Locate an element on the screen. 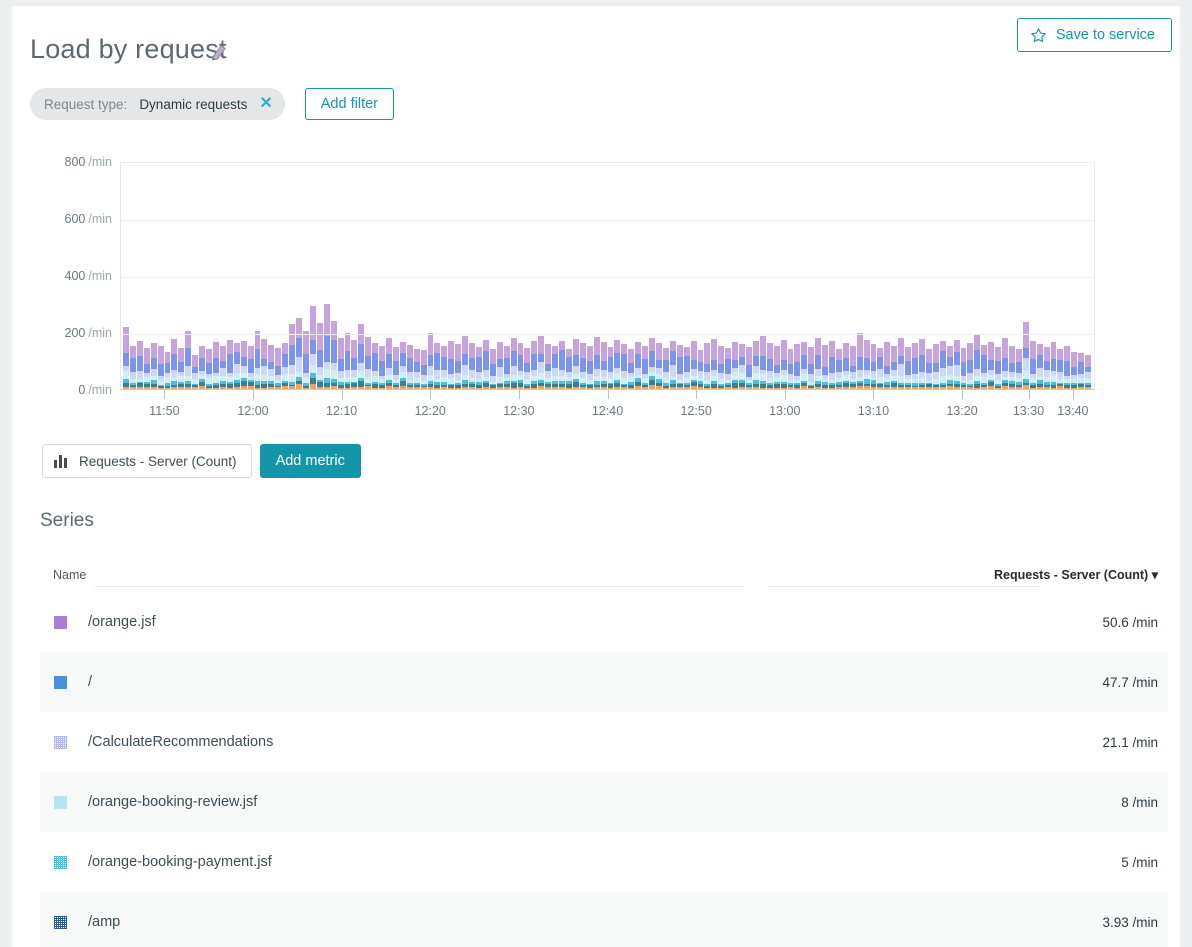 The width and height of the screenshot is (1192, 947). table-row: / 47.7 /min is located at coordinates (604, 682).